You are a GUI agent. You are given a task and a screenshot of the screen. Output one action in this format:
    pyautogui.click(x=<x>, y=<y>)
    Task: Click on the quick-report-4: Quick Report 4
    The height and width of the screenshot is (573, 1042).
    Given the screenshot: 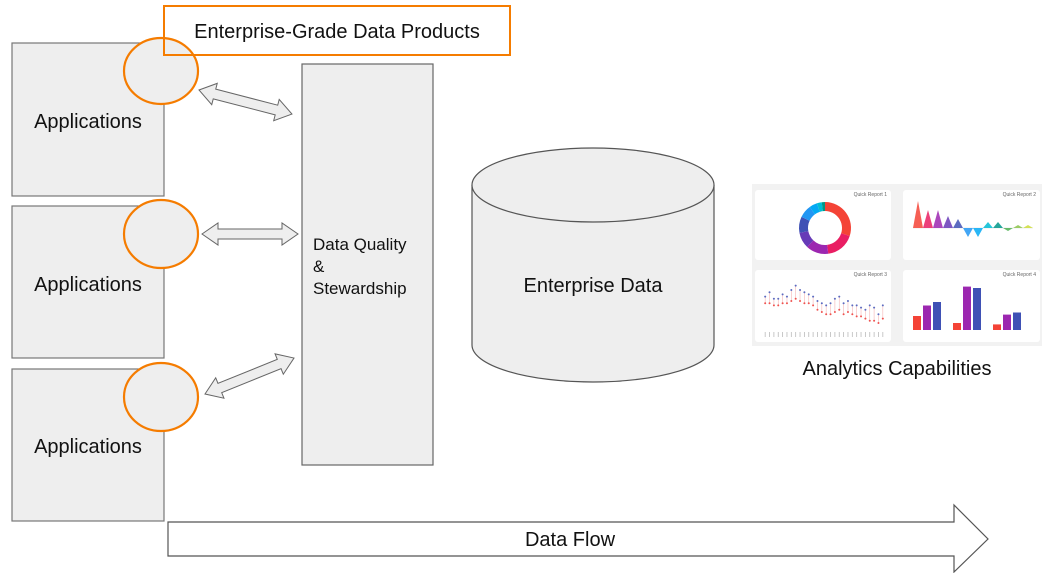 What is the action you would take?
    pyautogui.click(x=971, y=306)
    